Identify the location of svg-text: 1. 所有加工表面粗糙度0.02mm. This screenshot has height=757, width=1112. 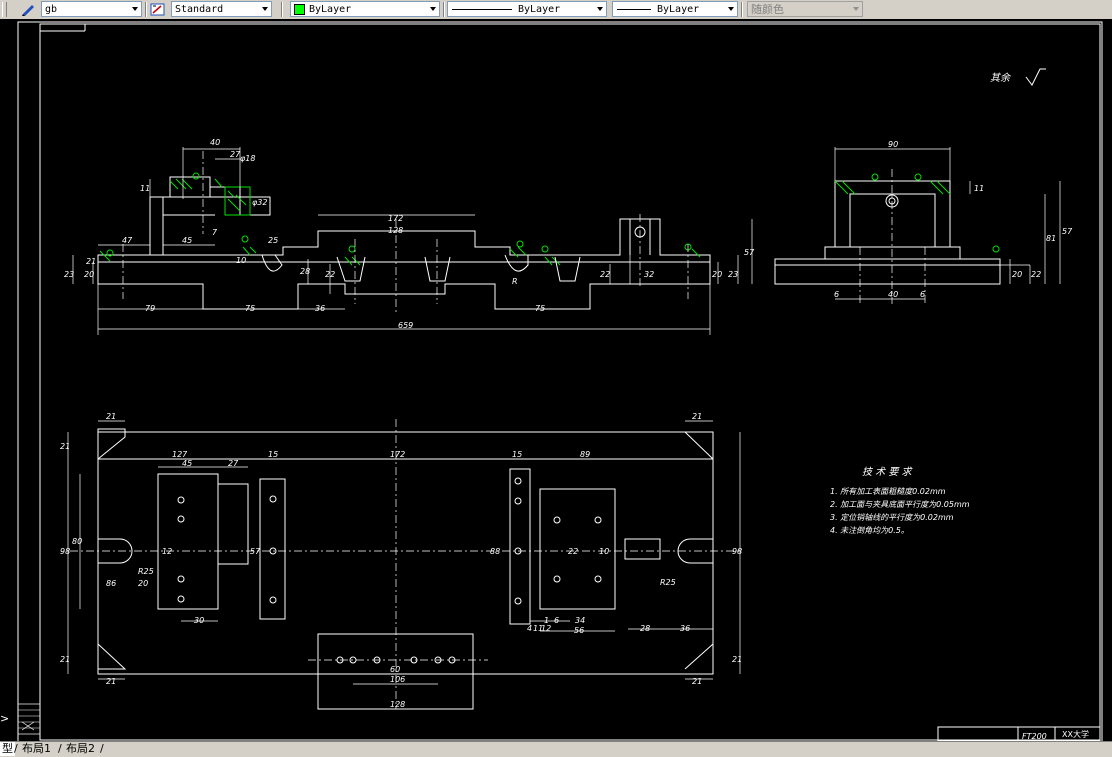
(888, 491).